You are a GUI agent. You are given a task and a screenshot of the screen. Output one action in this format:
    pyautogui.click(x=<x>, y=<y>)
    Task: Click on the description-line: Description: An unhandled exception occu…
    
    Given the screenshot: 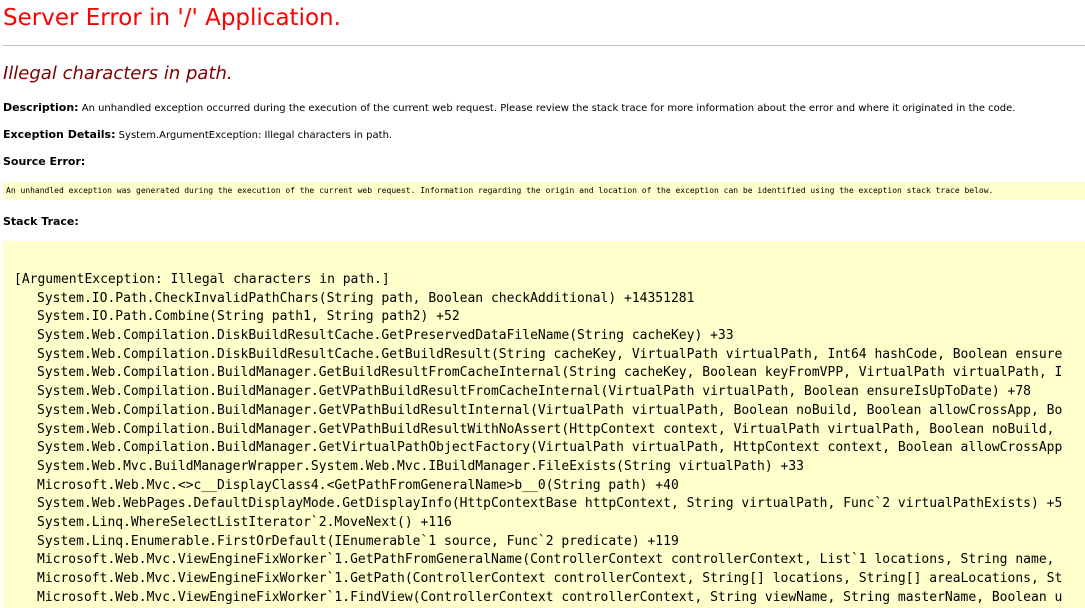 What is the action you would take?
    pyautogui.click(x=509, y=107)
    